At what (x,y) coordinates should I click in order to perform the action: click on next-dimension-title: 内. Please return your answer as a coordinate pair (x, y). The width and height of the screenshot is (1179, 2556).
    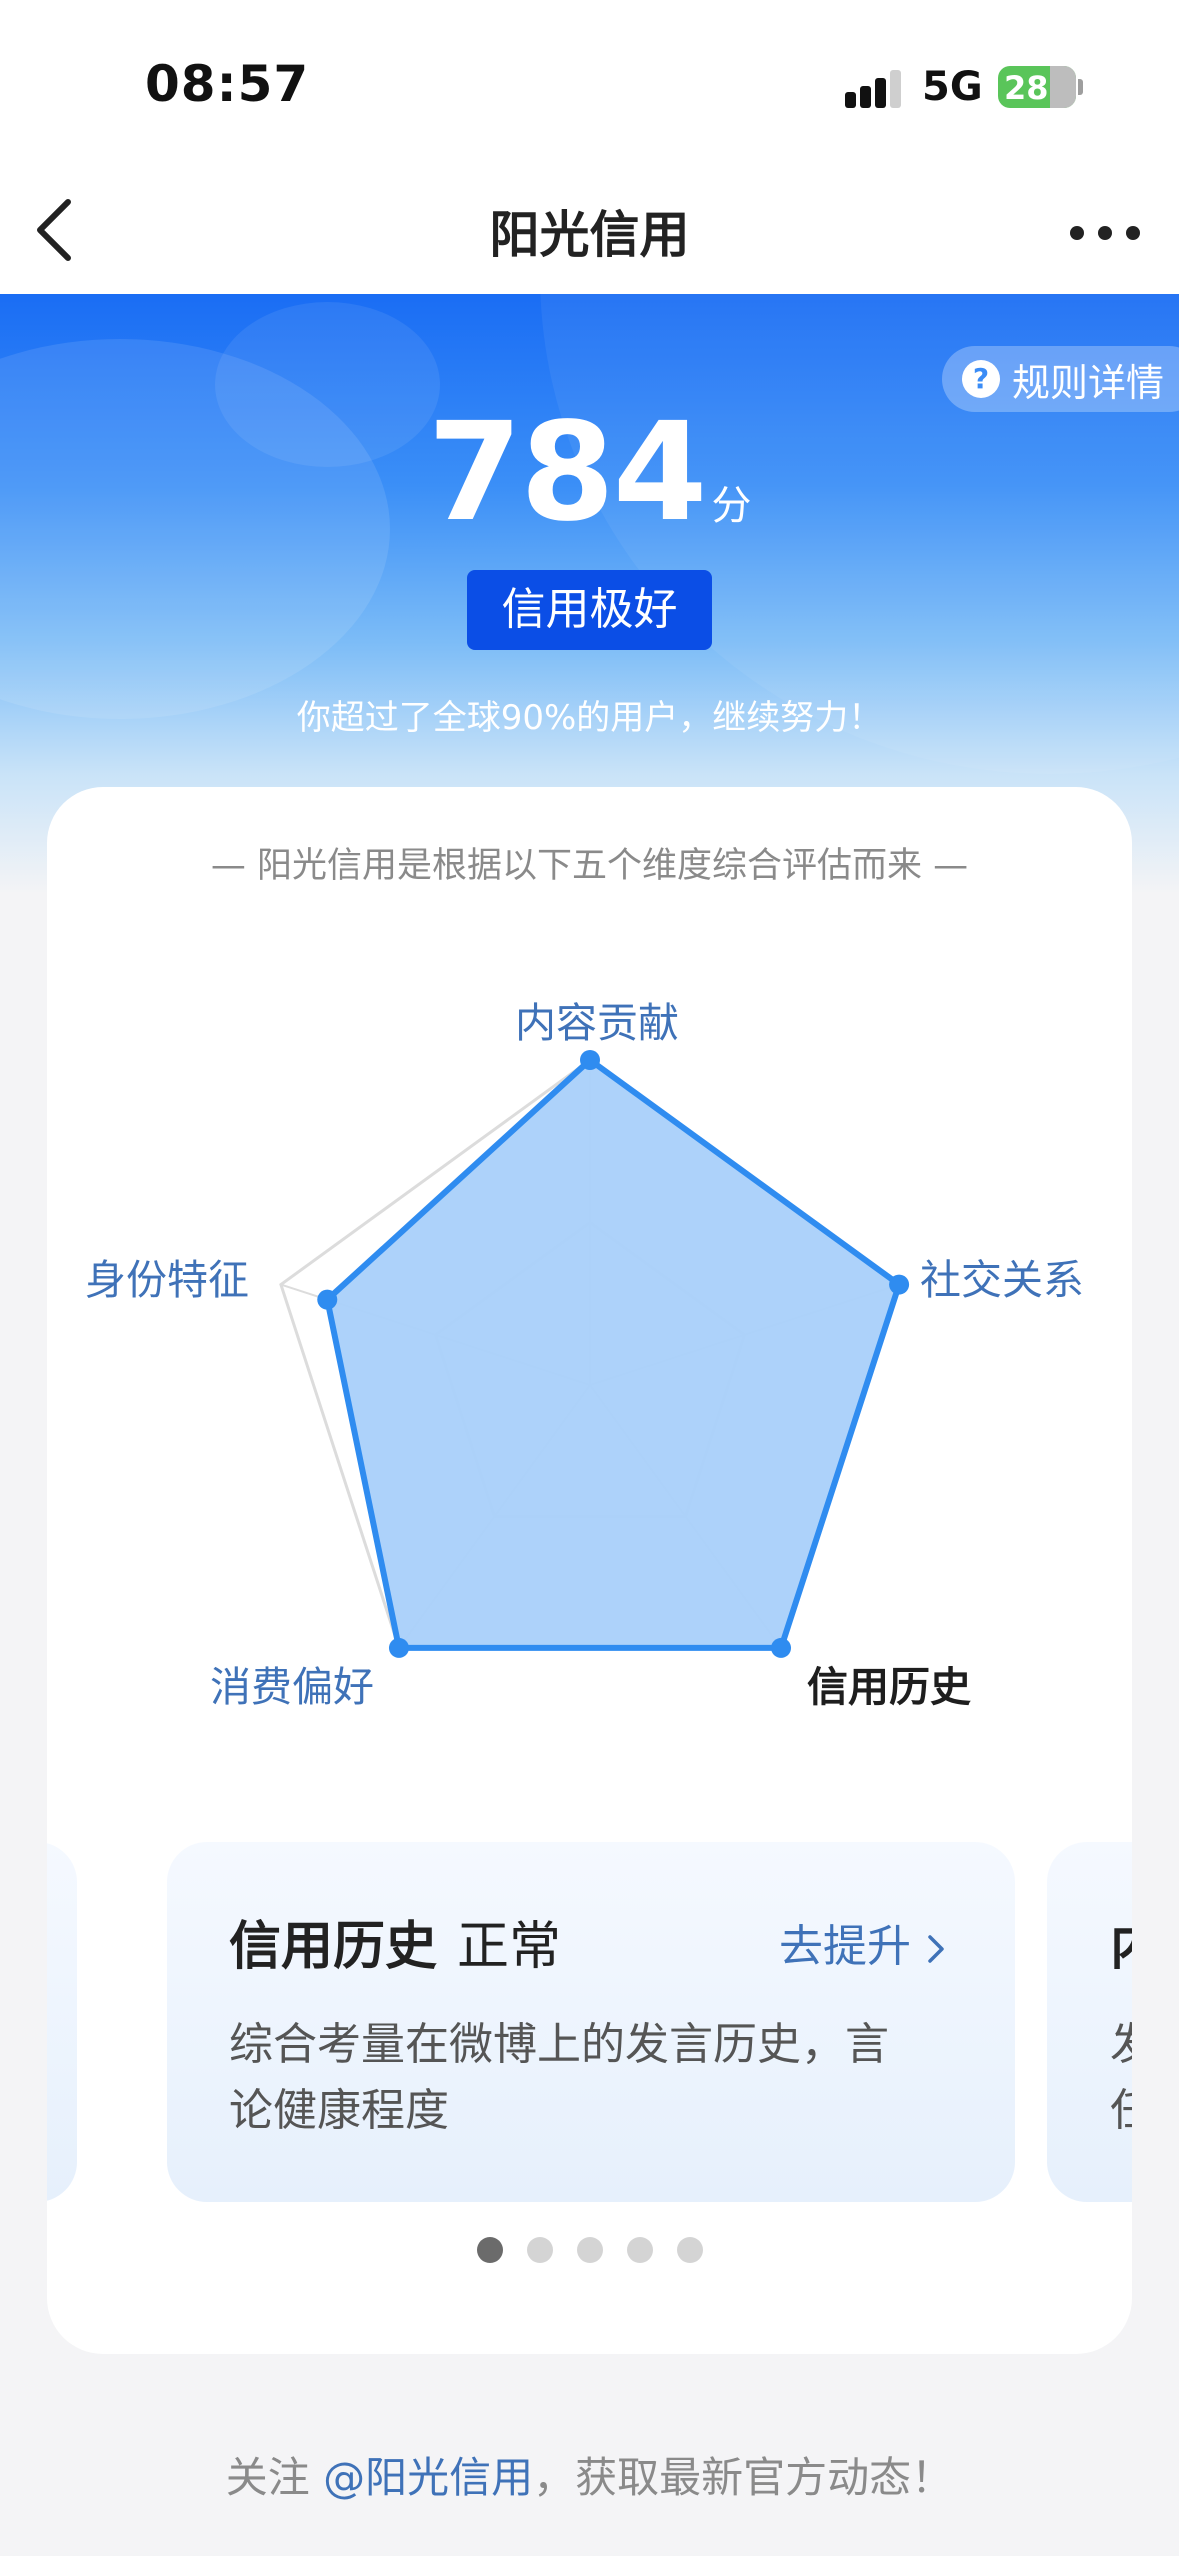
    Looking at the image, I should click on (1121, 1941).